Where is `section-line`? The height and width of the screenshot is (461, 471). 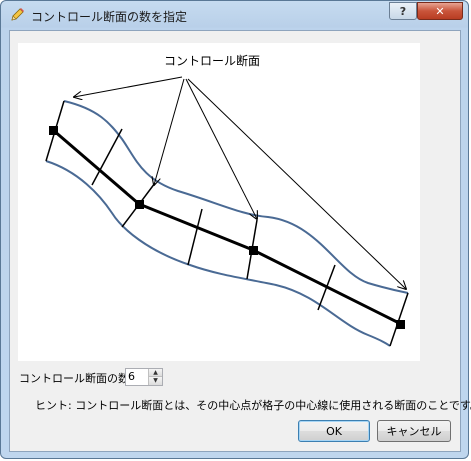 section-line is located at coordinates (195, 237).